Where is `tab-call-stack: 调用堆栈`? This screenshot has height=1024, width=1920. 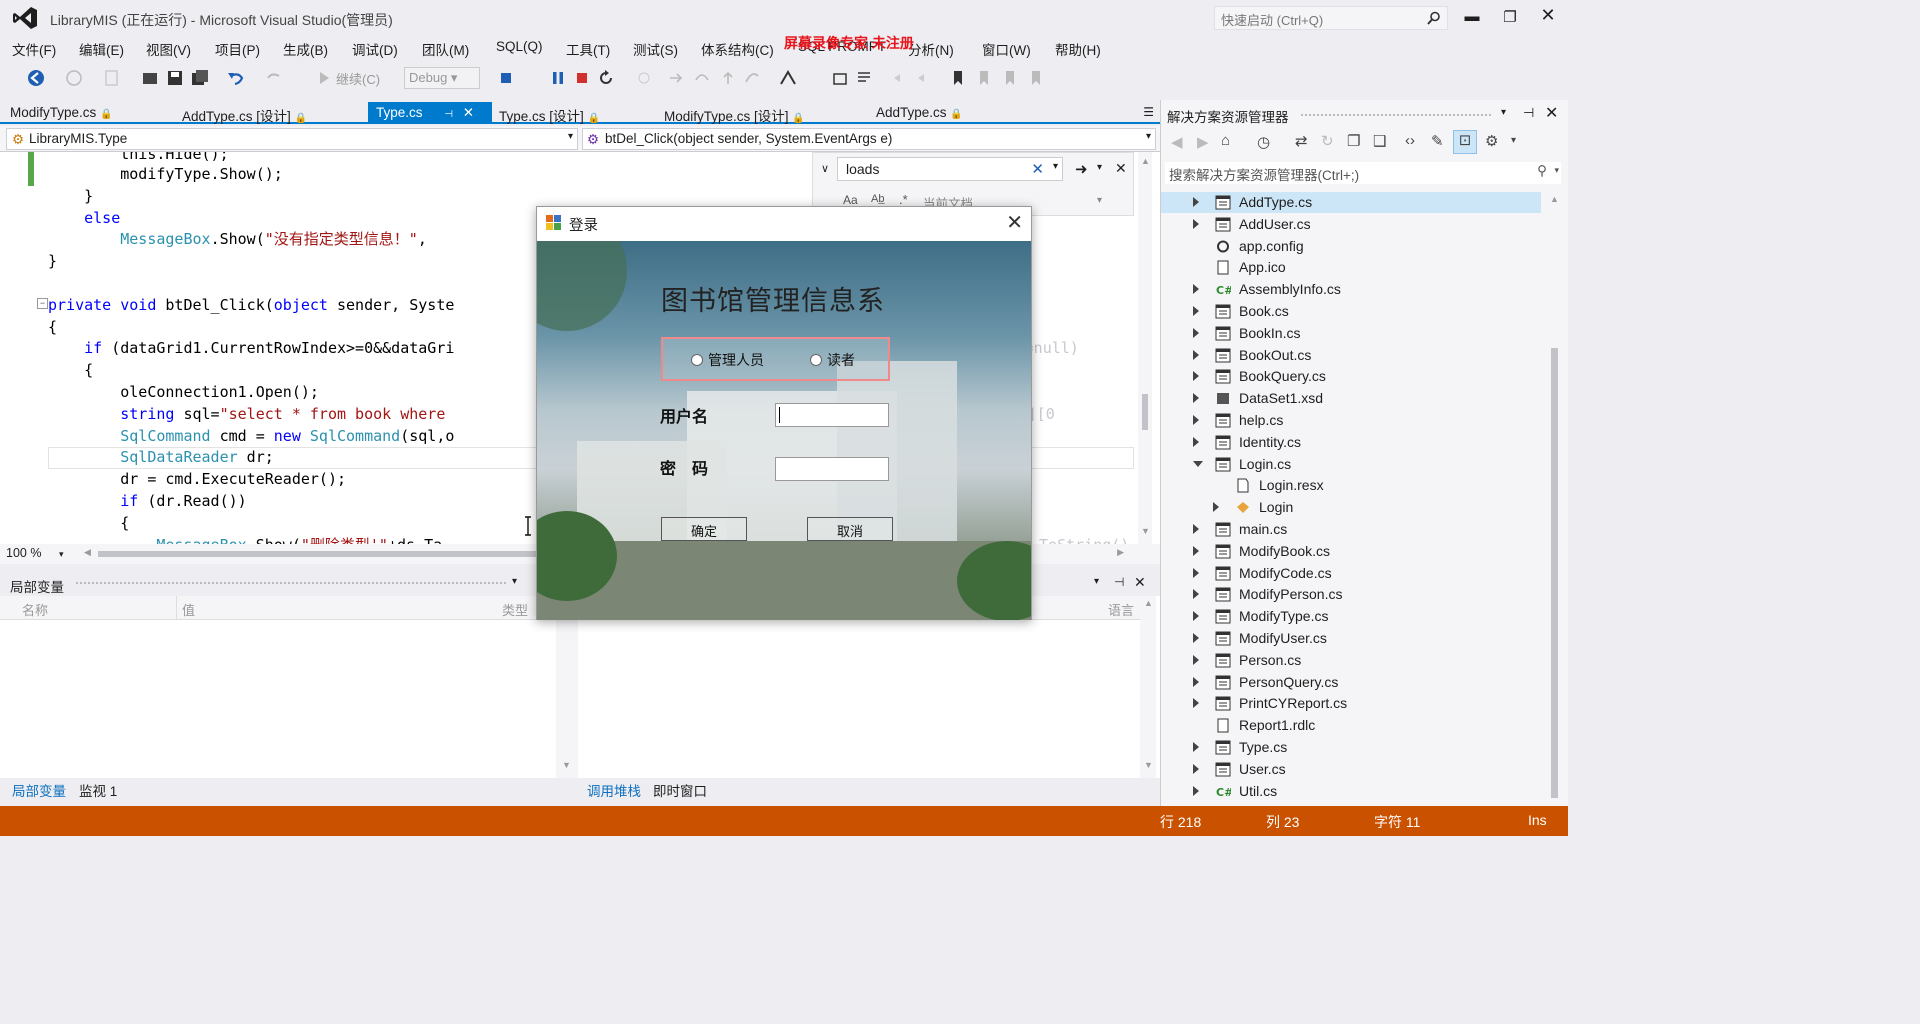
tab-call-stack: 调用堆栈 is located at coordinates (614, 790).